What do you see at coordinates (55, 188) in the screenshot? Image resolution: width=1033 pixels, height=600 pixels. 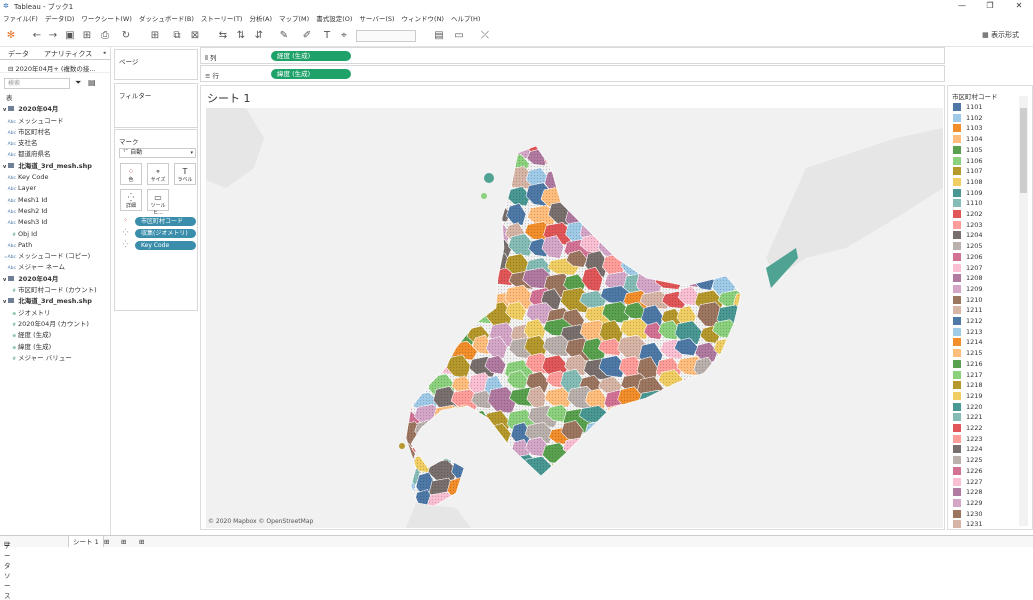 I see `field-item: Abc Layer` at bounding box center [55, 188].